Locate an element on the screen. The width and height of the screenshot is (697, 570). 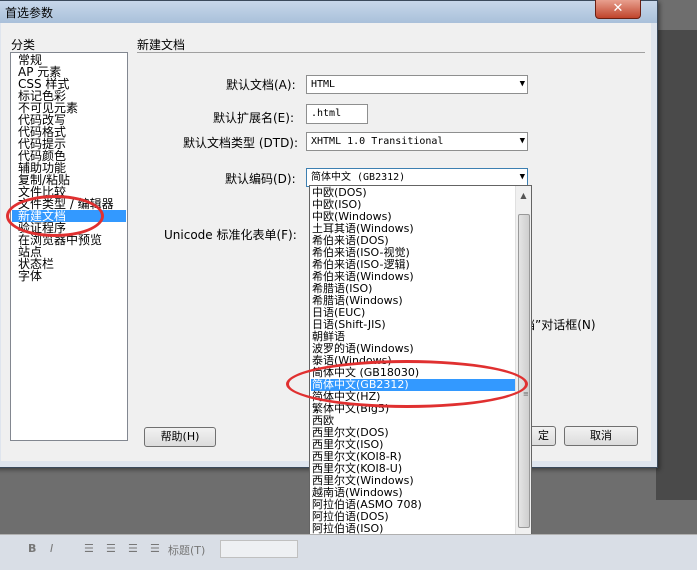
help-button-label: 帮助(H) is located at coordinates (180, 436).